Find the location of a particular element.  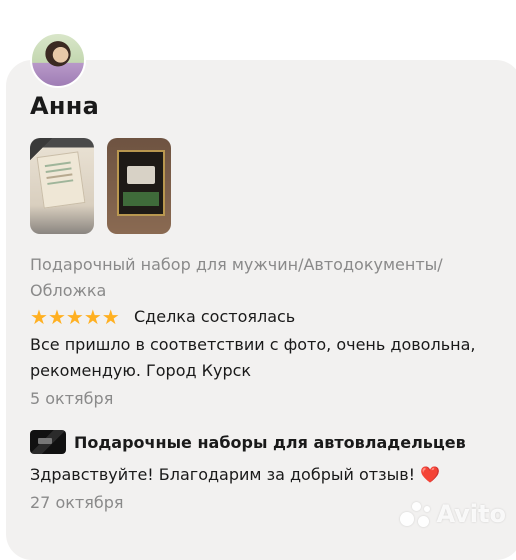

heart-icon: ❤️ is located at coordinates (430, 474).